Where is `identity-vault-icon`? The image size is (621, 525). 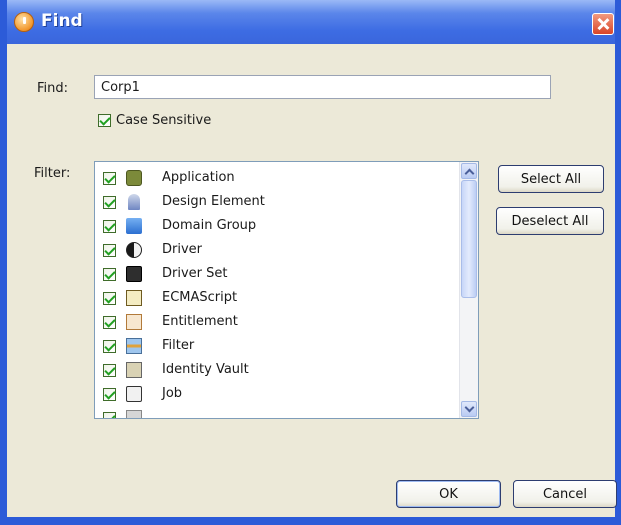
identity-vault-icon is located at coordinates (134, 370).